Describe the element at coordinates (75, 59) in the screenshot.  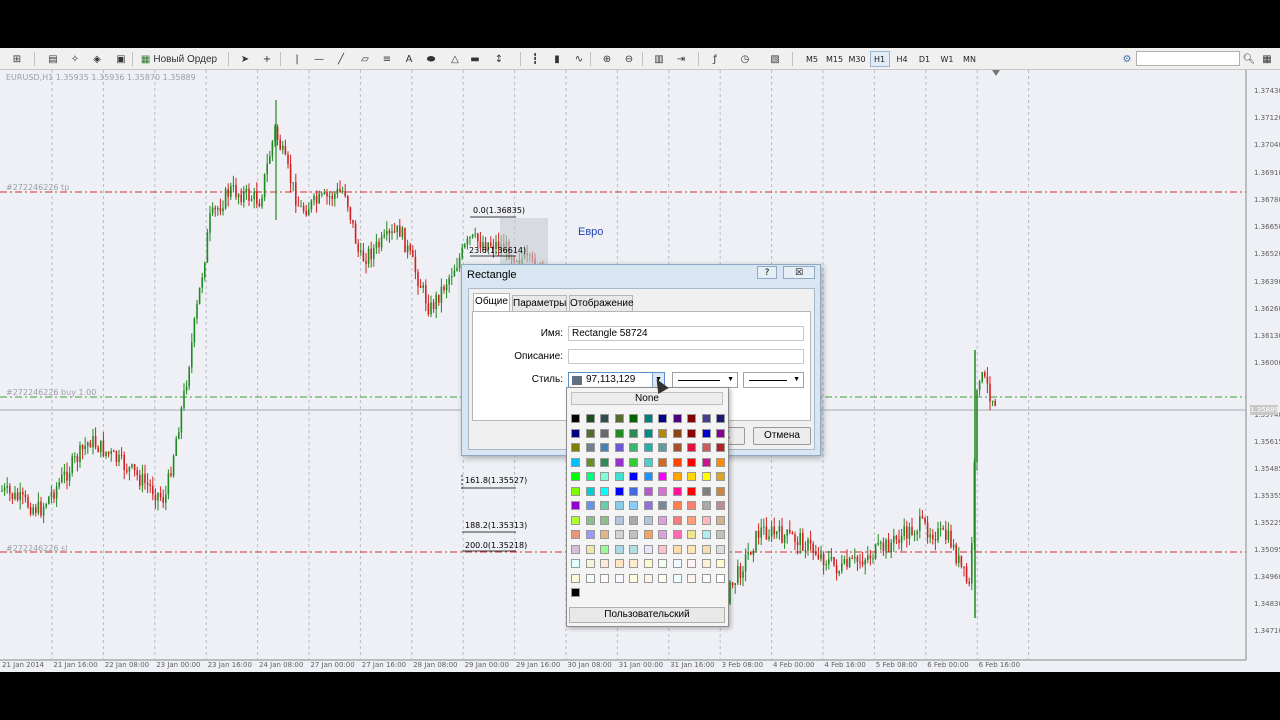
I see `navigator-icon: ✧` at that location.